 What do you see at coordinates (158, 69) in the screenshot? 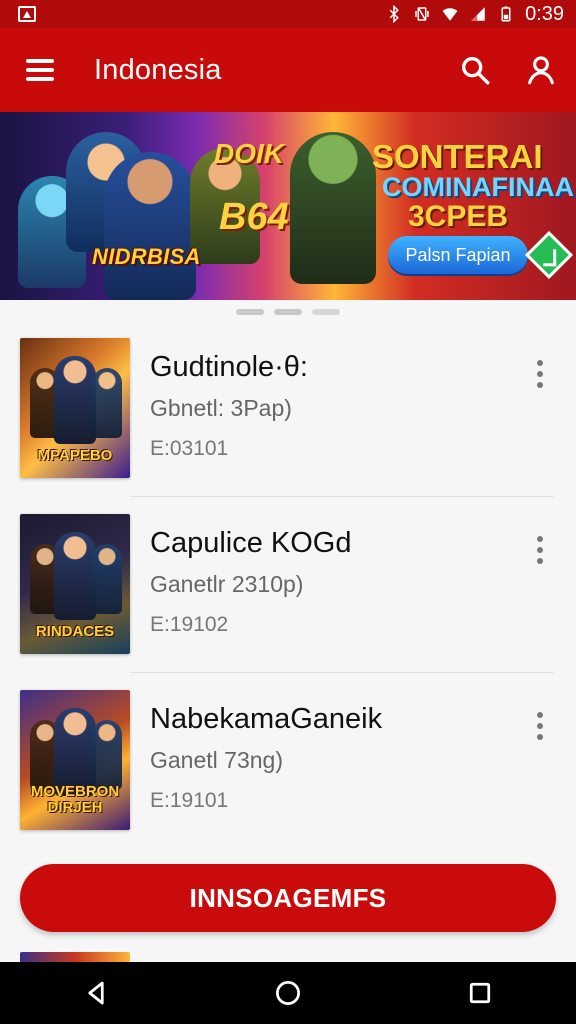
I see `page-title: Indonesia` at bounding box center [158, 69].